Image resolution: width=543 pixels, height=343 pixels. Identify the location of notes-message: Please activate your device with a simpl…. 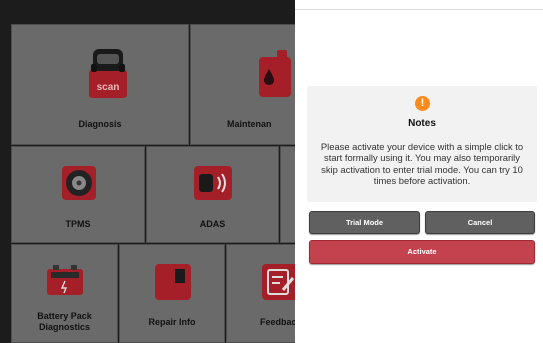
(422, 163).